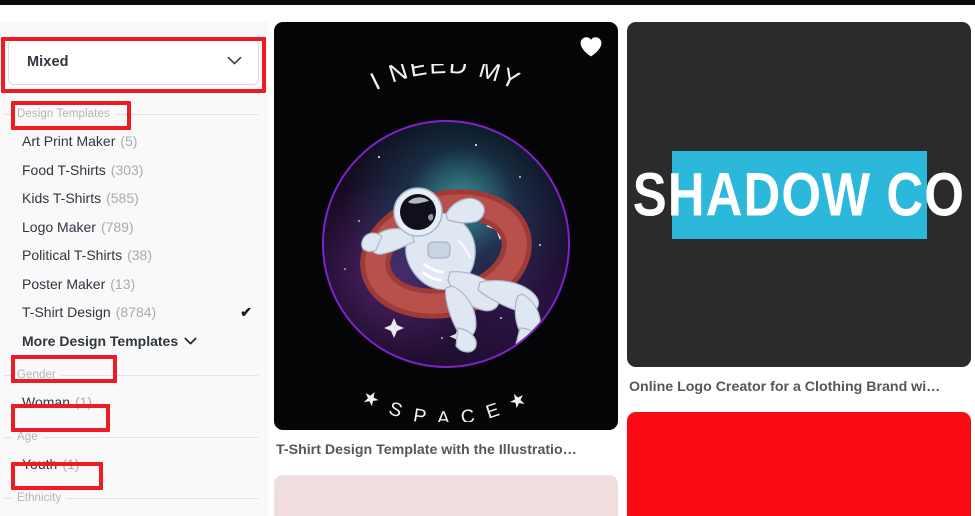 This screenshot has height=516, width=975. What do you see at coordinates (62, 198) in the screenshot?
I see `sidebar-item-label: Kids T-Shirts` at bounding box center [62, 198].